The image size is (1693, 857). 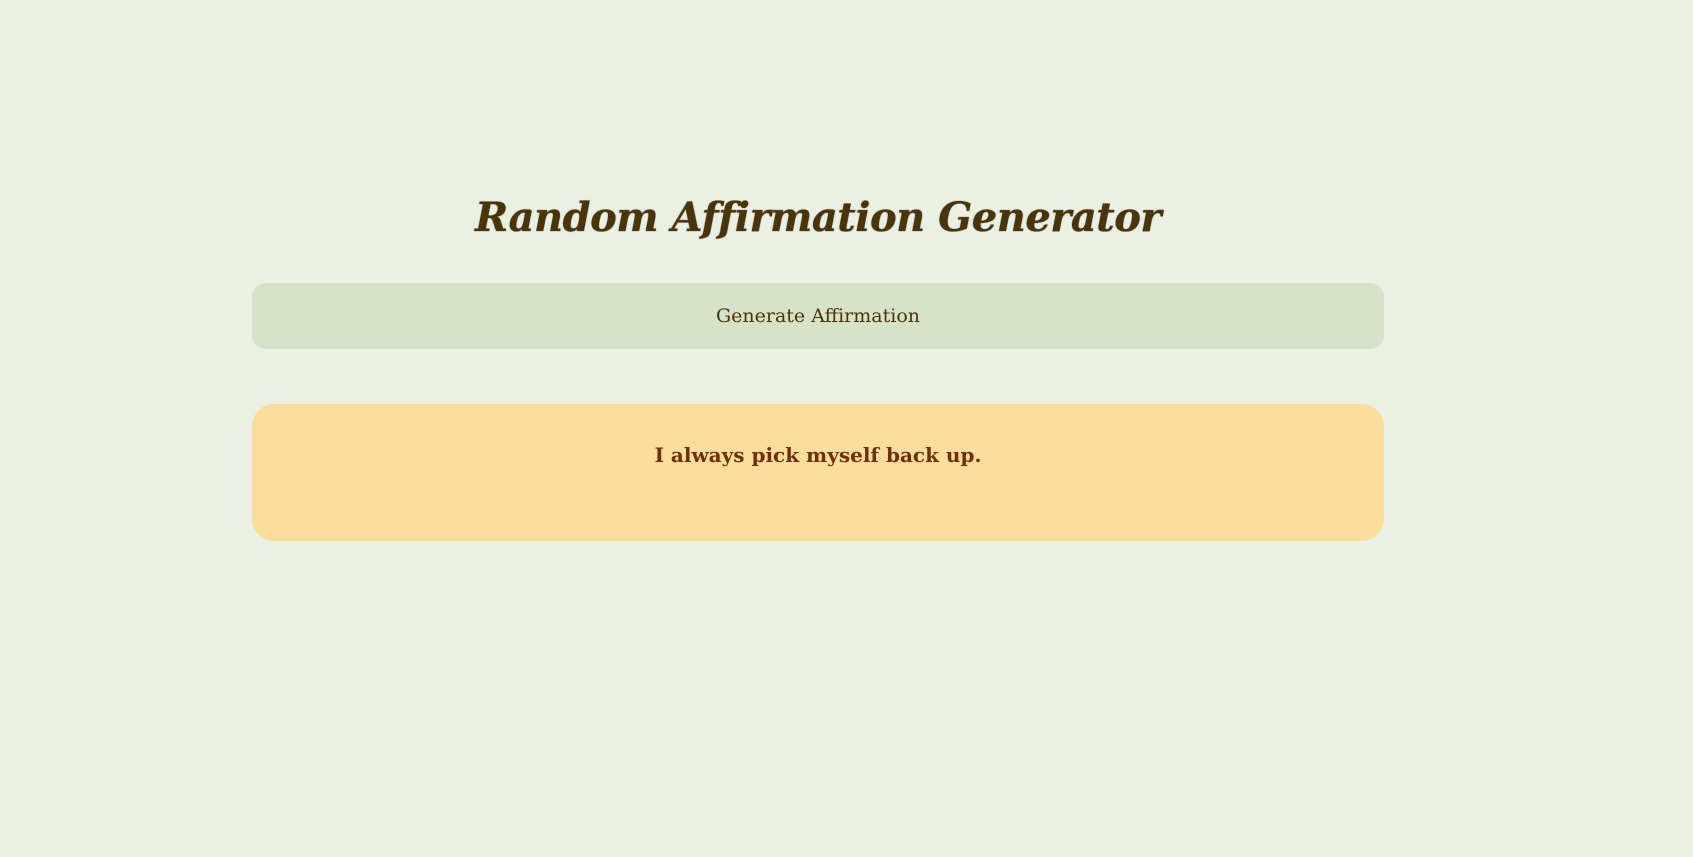 What do you see at coordinates (818, 454) in the screenshot?
I see `affirmation-text: I always pick myself back up.` at bounding box center [818, 454].